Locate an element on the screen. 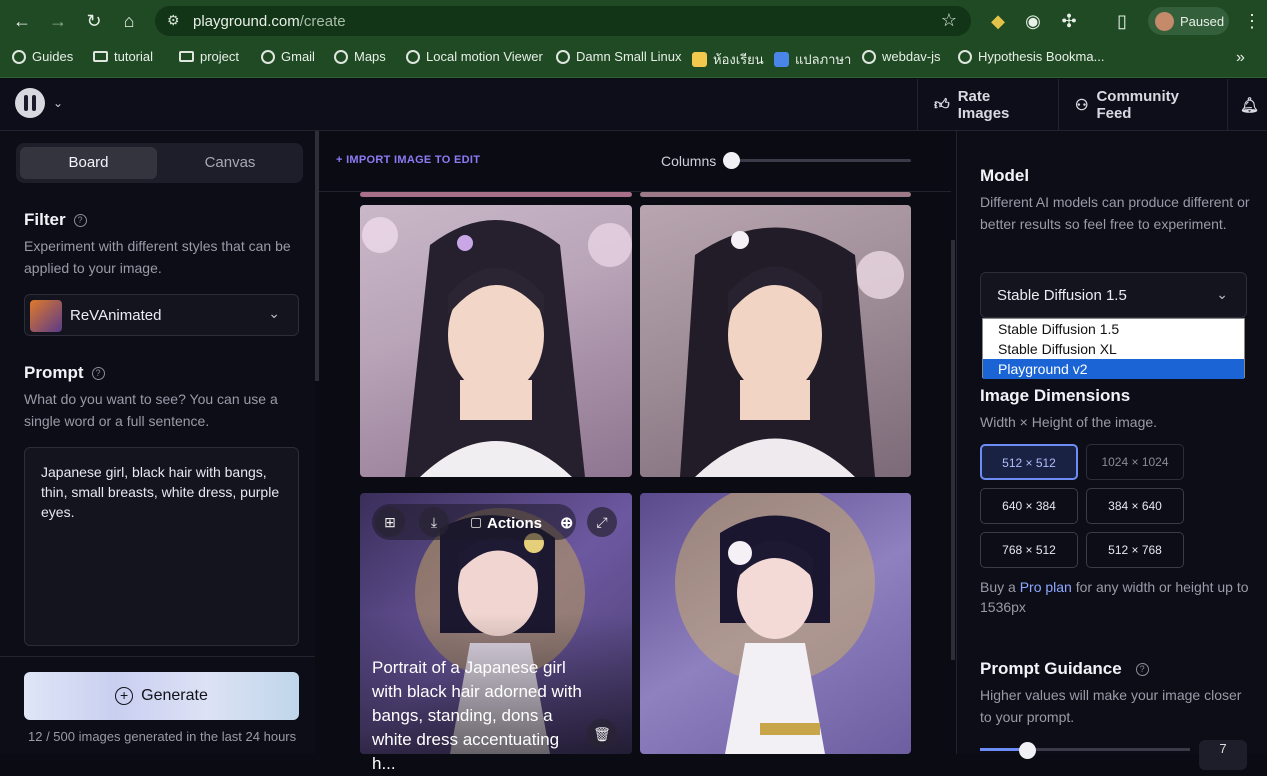  filter-select: ReVAnimated ⌄ is located at coordinates (161, 315).